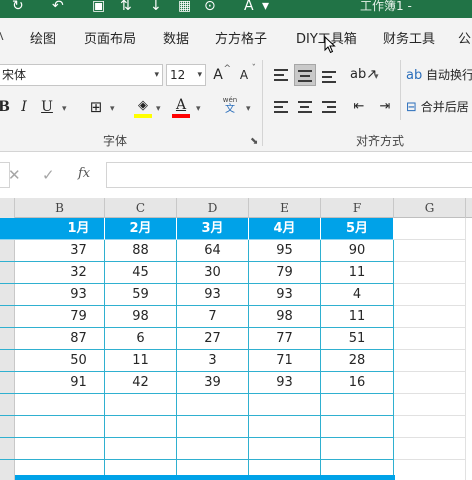 The image size is (472, 480). I want to click on align-center-button, so click(305, 108).